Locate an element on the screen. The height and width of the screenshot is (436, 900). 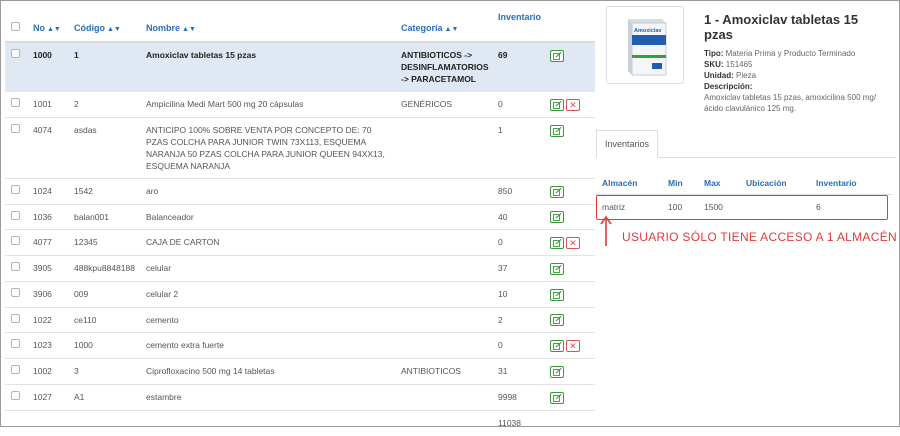
product-image: Amoxiclav is located at coordinates (645, 45).